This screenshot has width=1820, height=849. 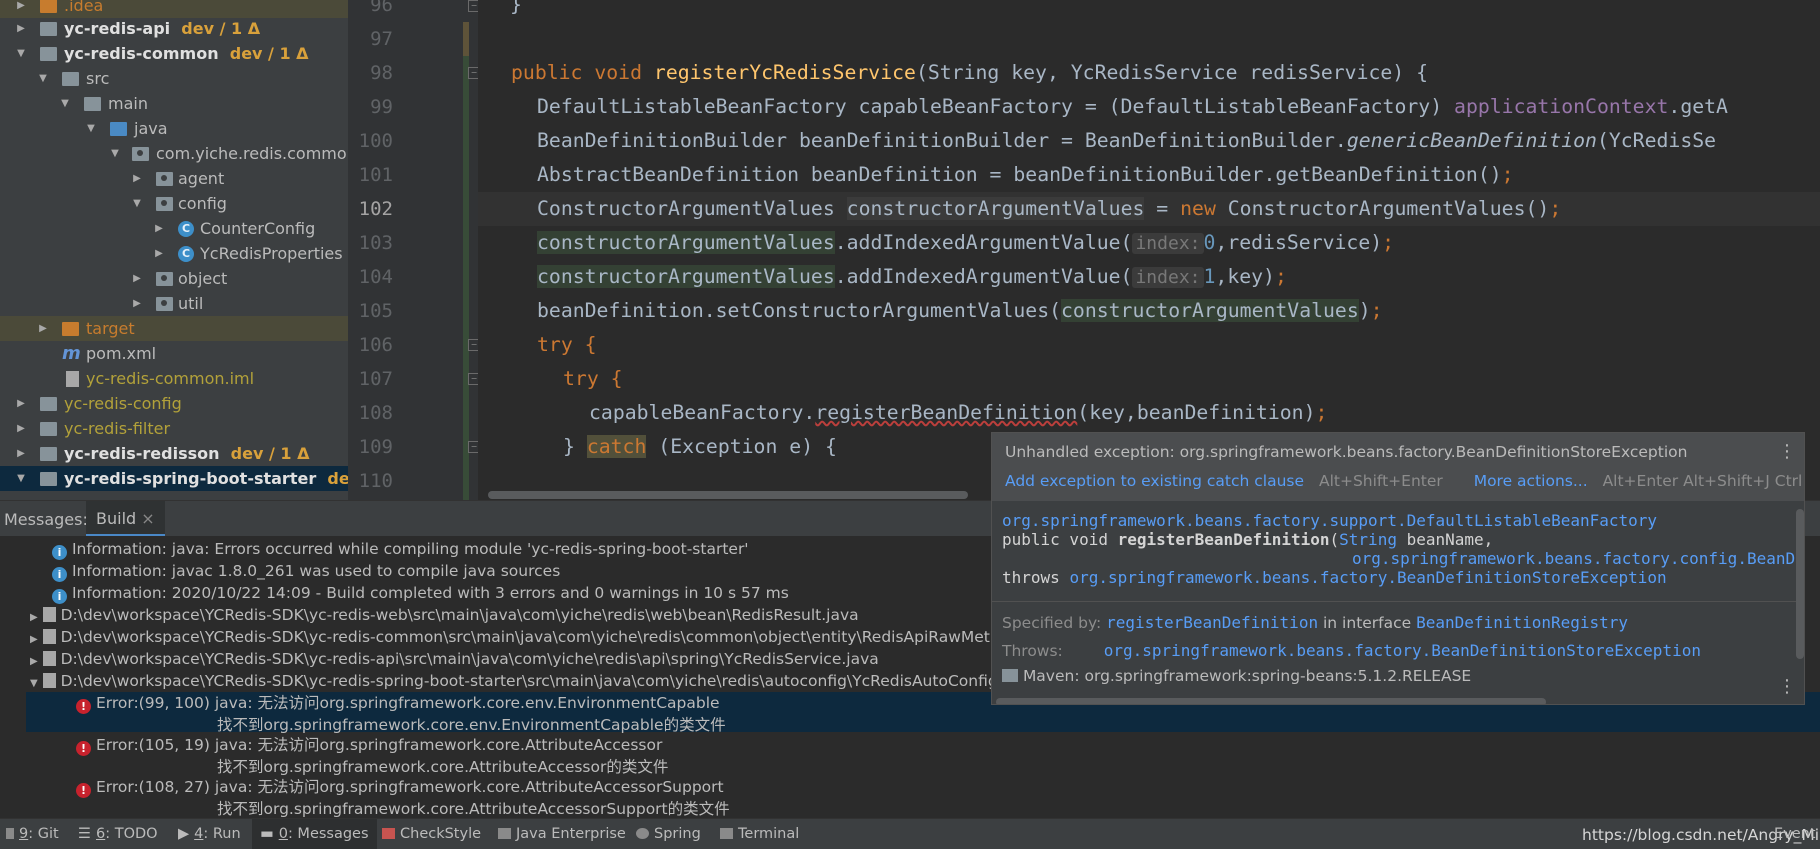 What do you see at coordinates (375, 243) in the screenshot?
I see `line-number: 103` at bounding box center [375, 243].